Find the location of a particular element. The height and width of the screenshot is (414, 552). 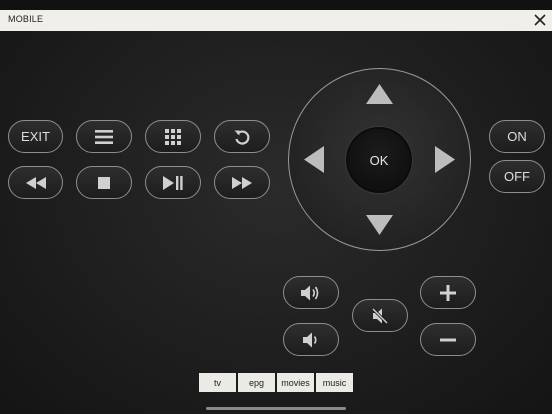

play-pause-button is located at coordinates (173, 182).